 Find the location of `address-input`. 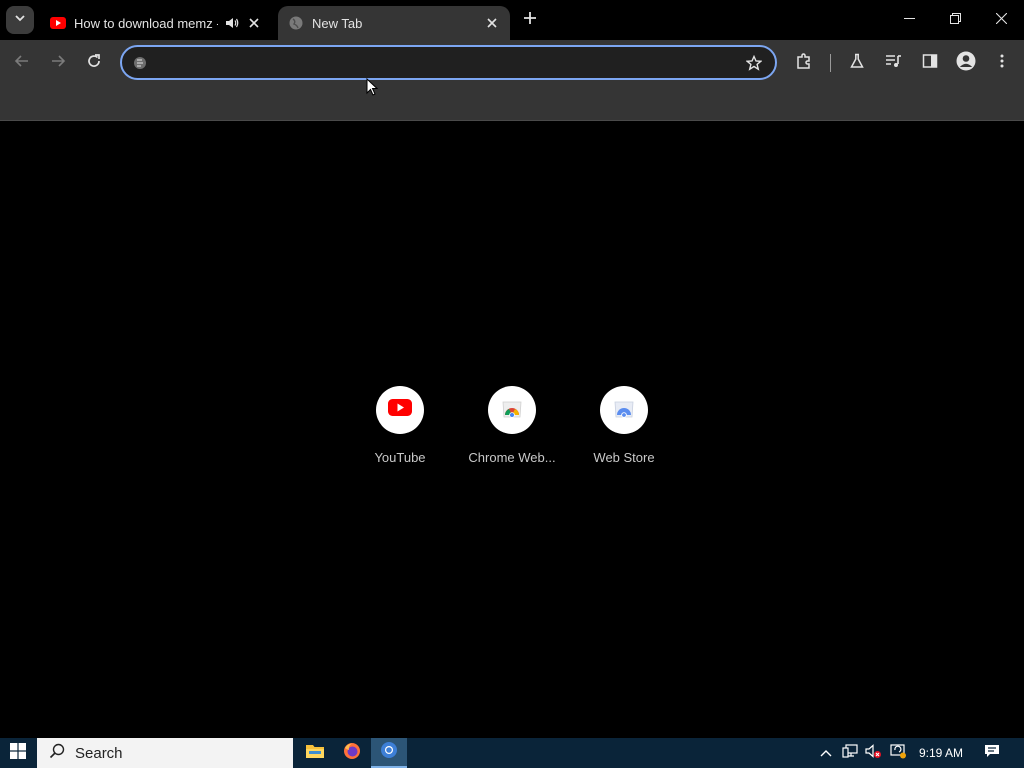

address-input is located at coordinates (448, 64).